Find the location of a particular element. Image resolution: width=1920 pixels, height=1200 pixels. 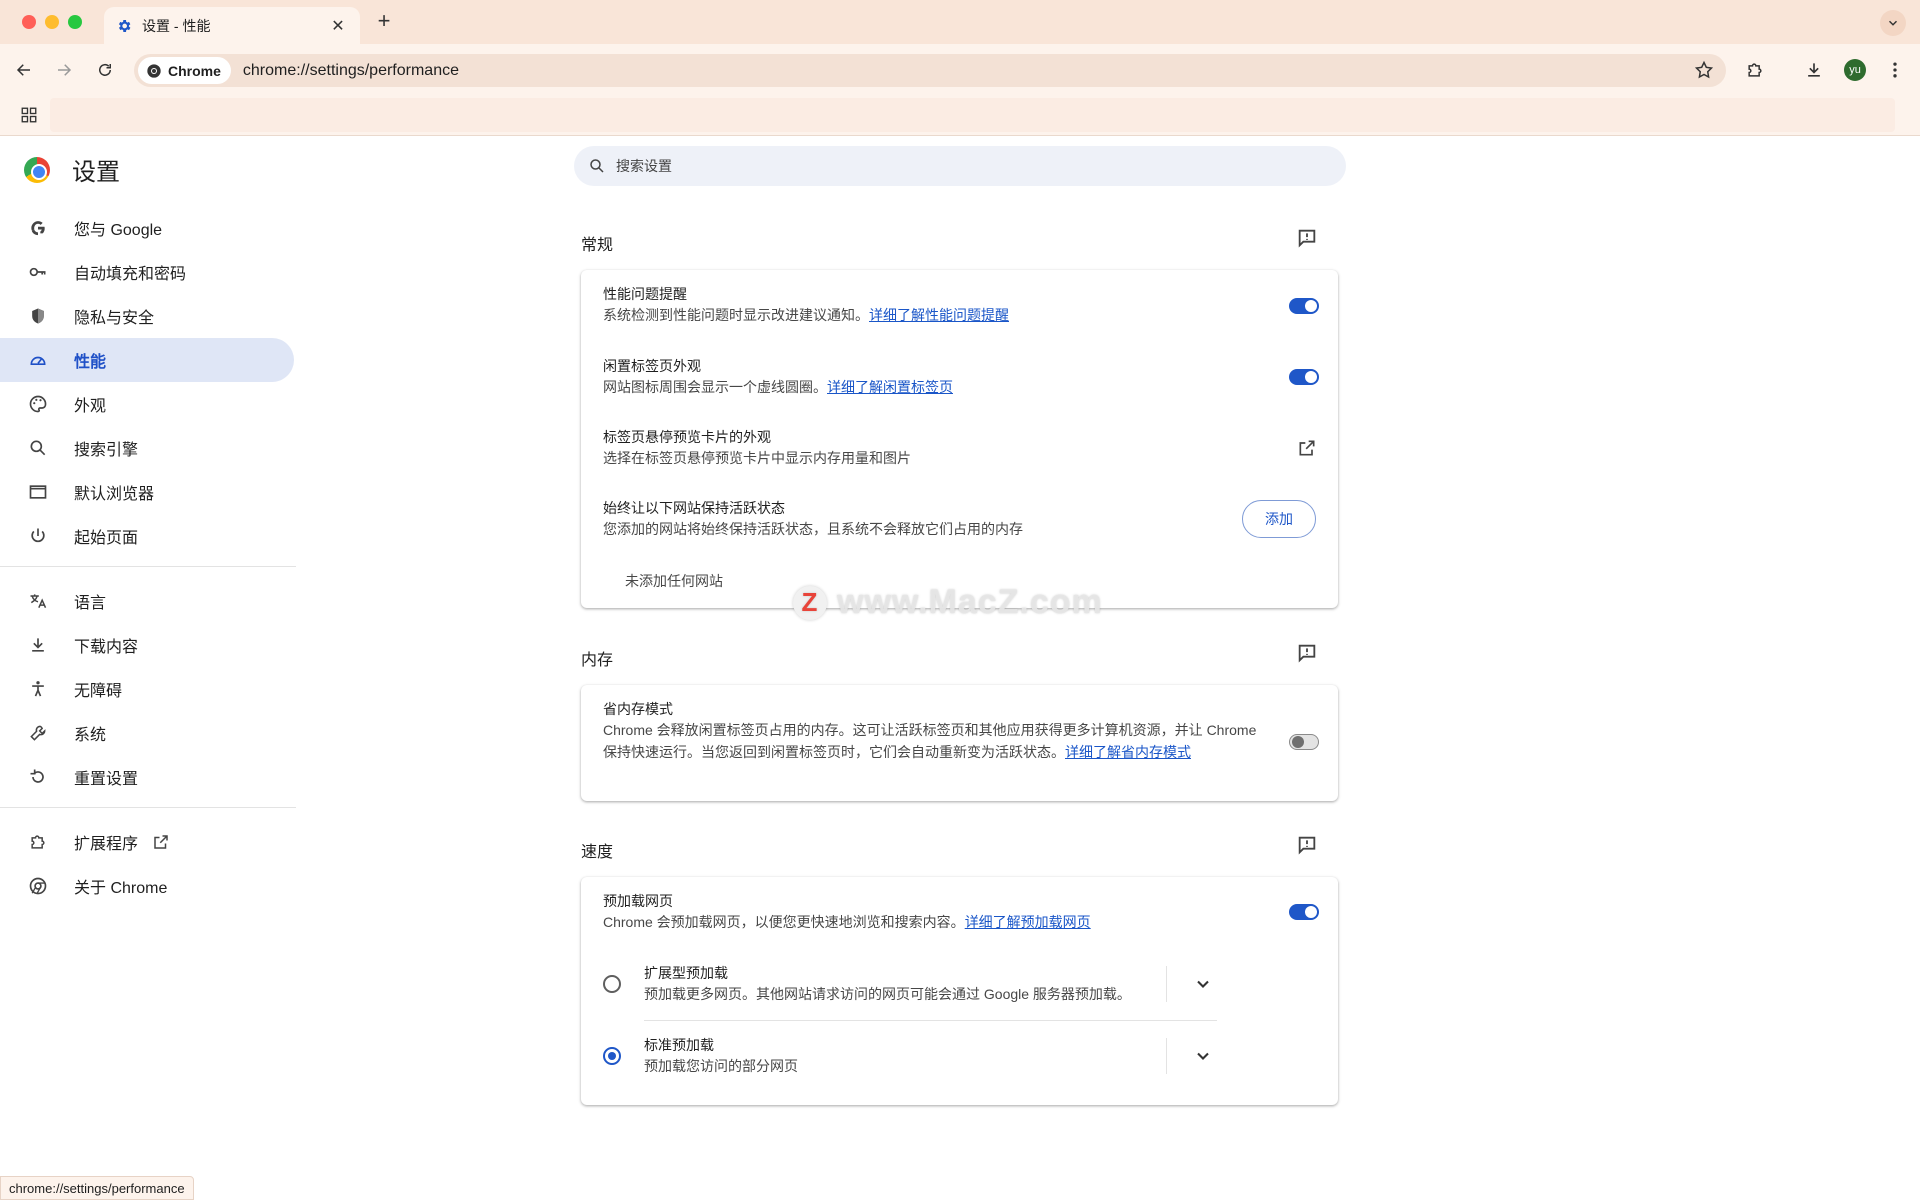

profile-button: yu is located at coordinates (1855, 70).